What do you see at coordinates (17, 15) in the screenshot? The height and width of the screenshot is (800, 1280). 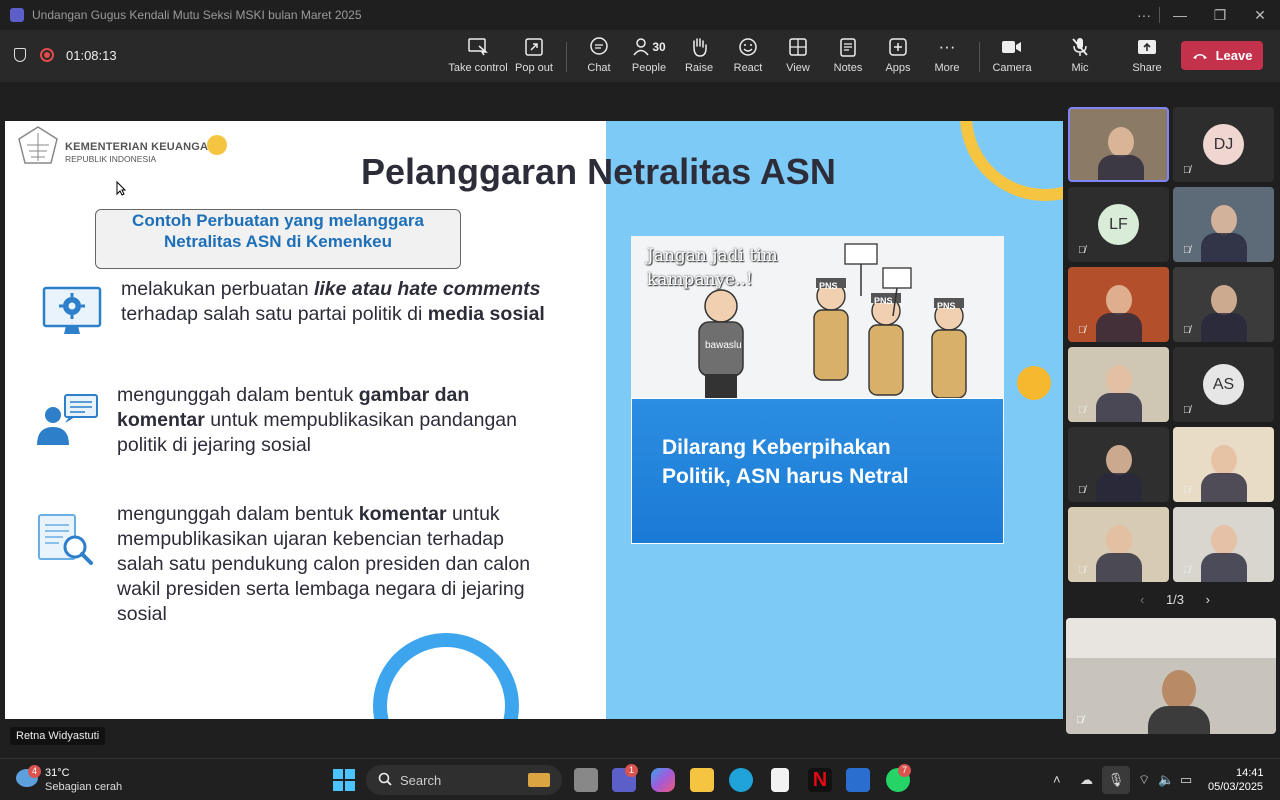 I see `teams-app-icon` at bounding box center [17, 15].